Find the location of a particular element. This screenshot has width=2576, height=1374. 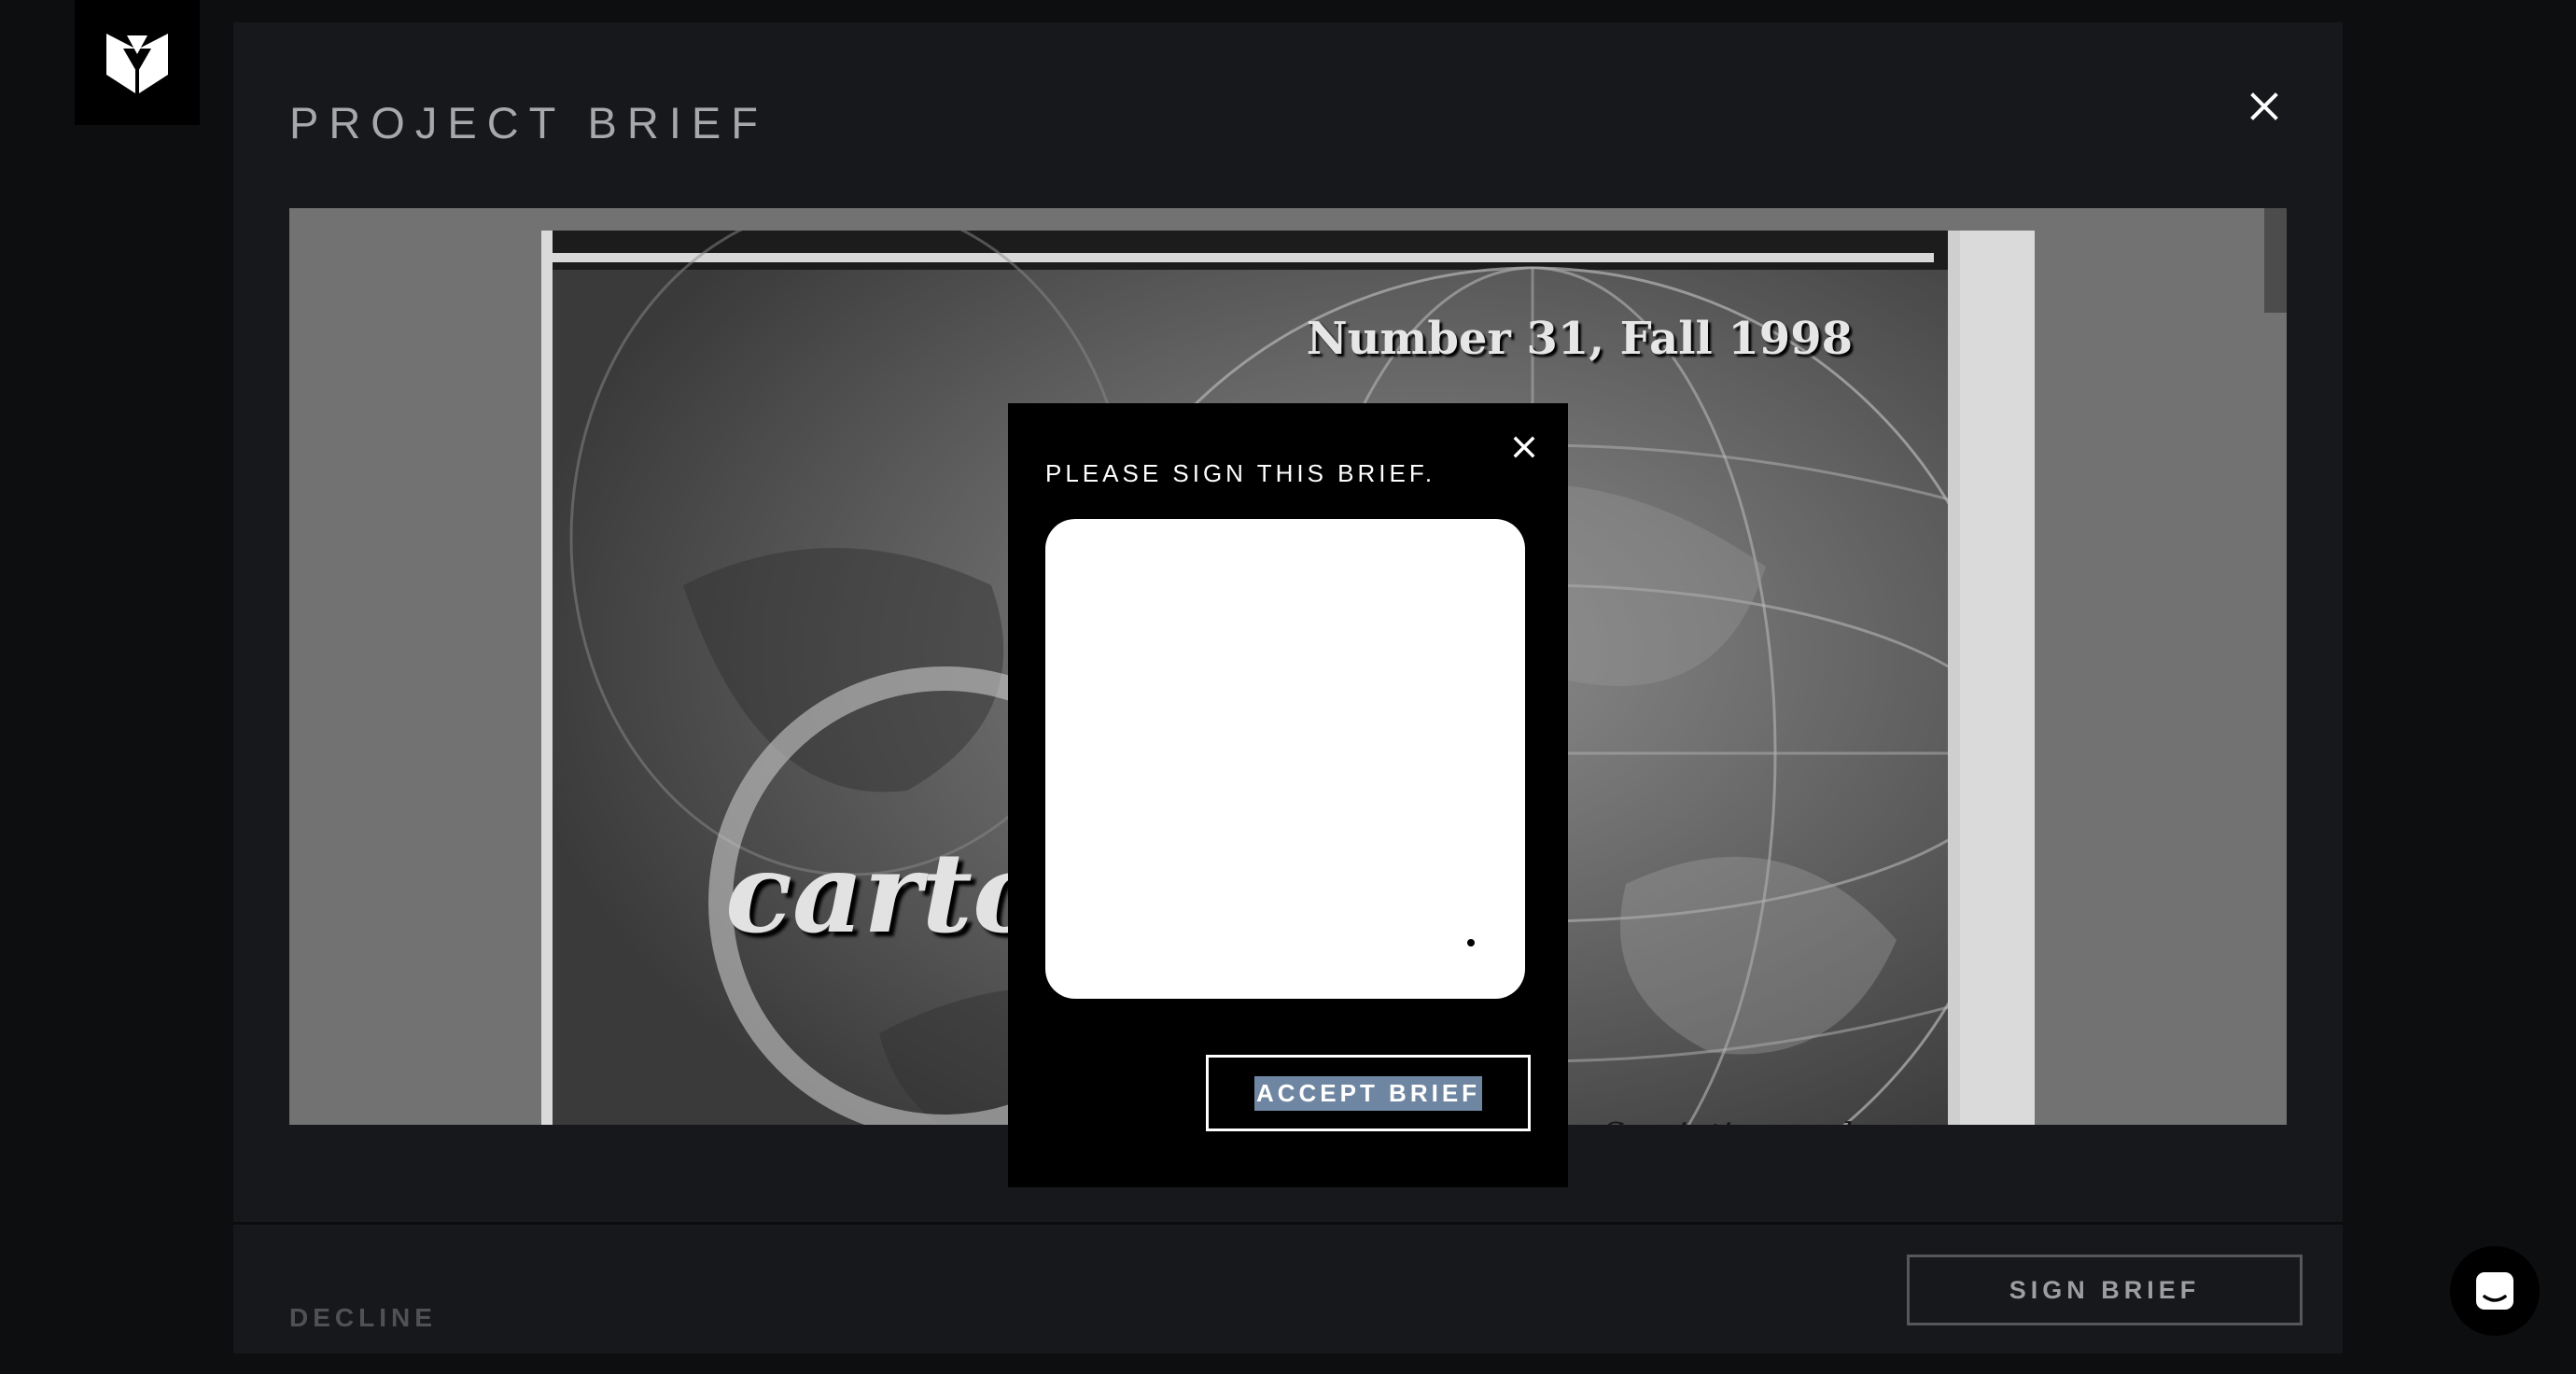

signature-stroke is located at coordinates (1471, 942).